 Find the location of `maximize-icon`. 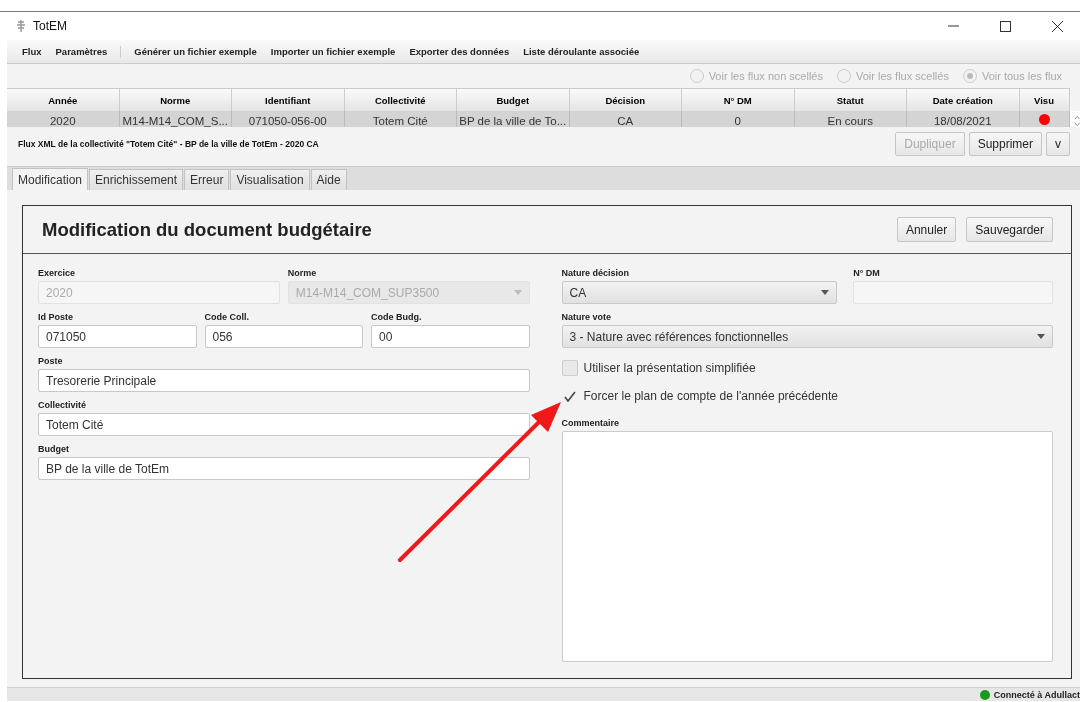

maximize-icon is located at coordinates (1005, 26).